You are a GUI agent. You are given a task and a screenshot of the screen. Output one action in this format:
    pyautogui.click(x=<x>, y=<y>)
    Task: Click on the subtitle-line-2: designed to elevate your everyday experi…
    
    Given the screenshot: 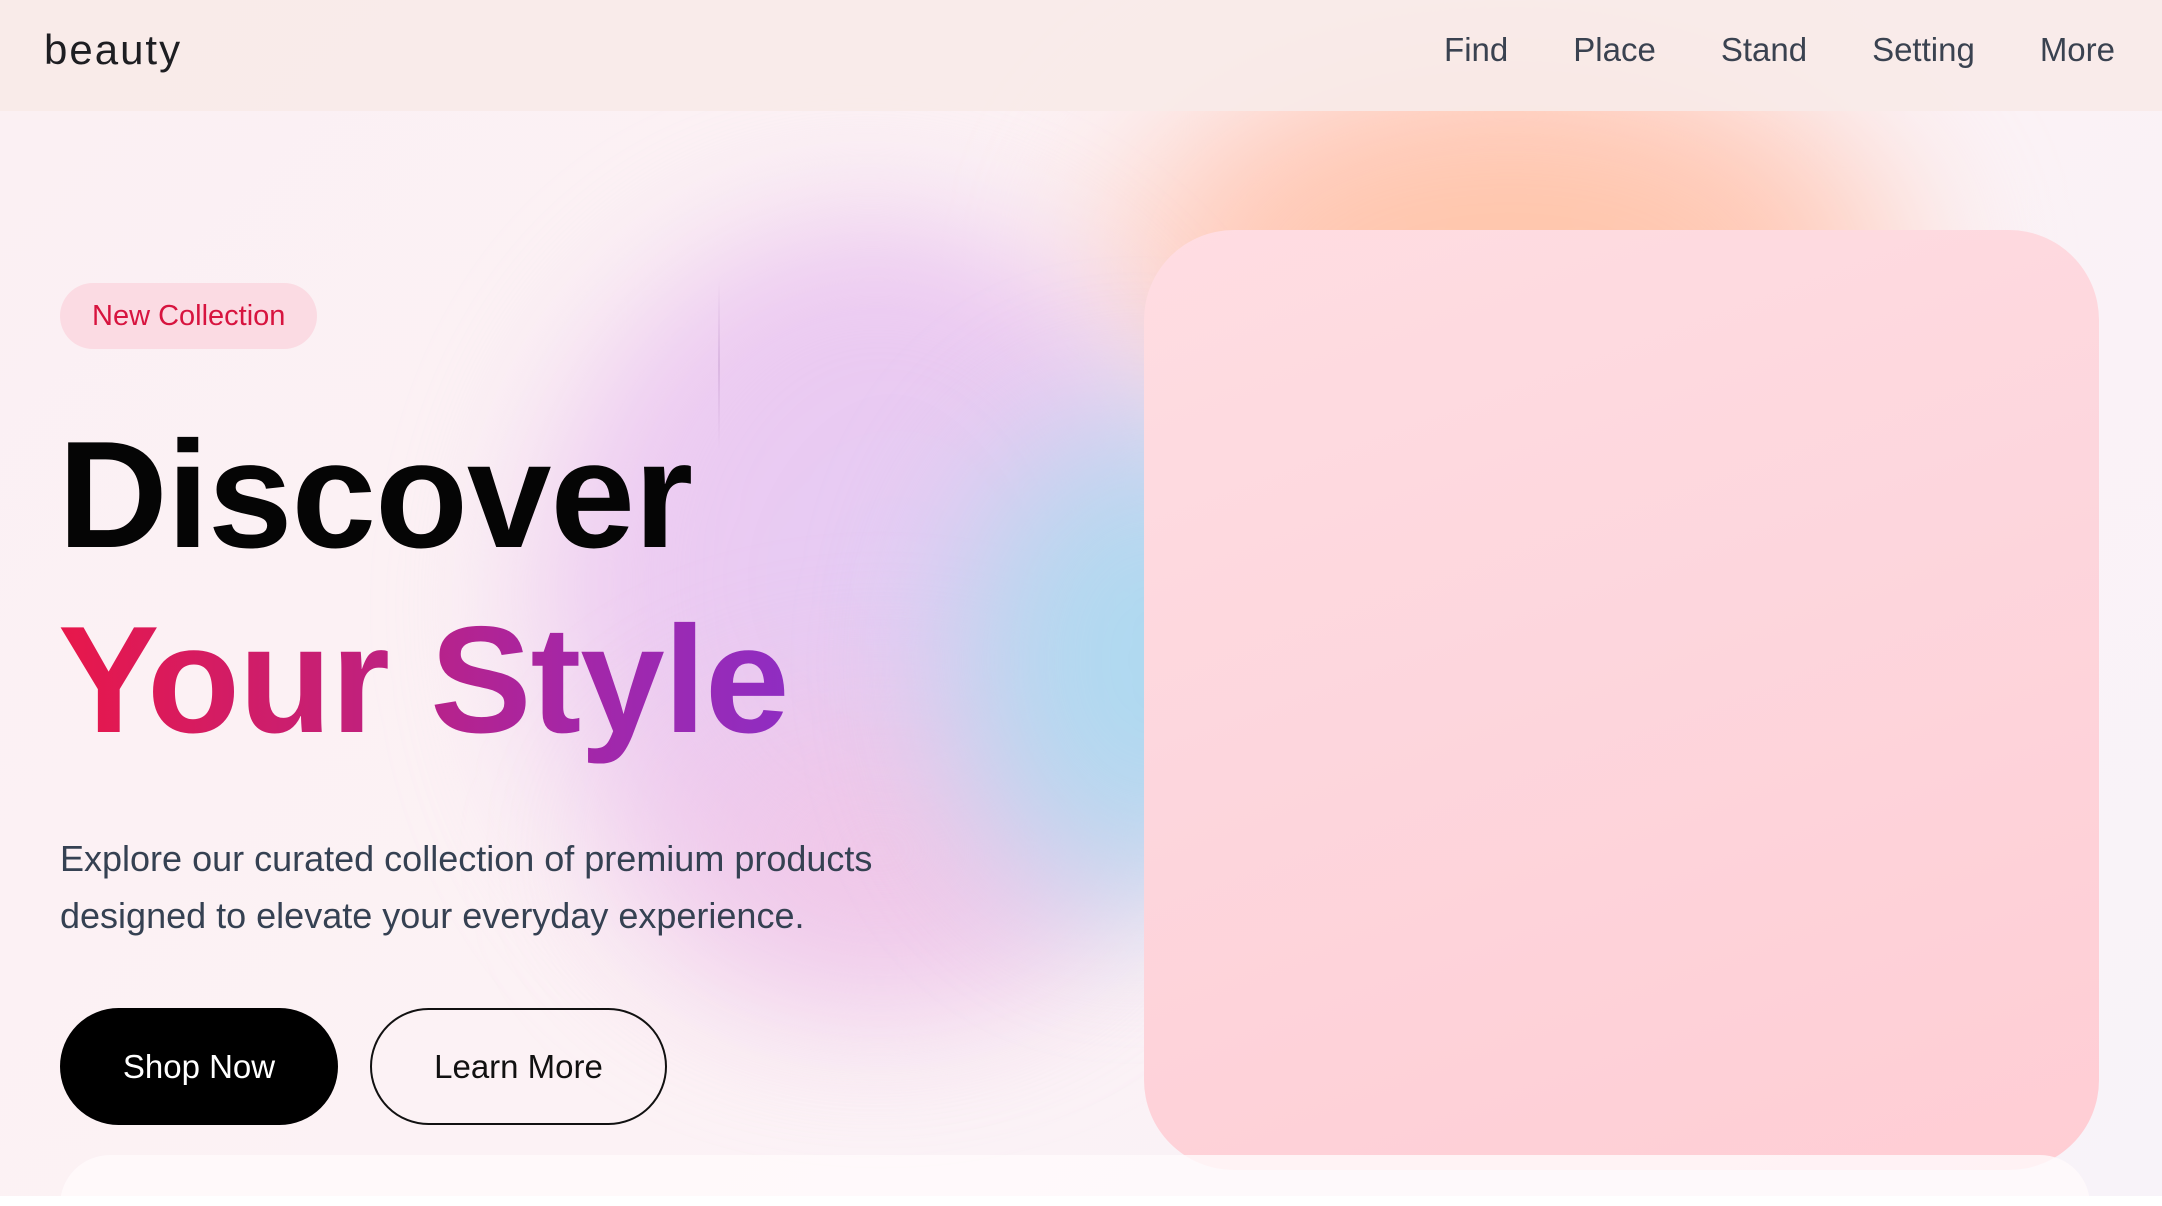 What is the action you would take?
    pyautogui.click(x=432, y=915)
    